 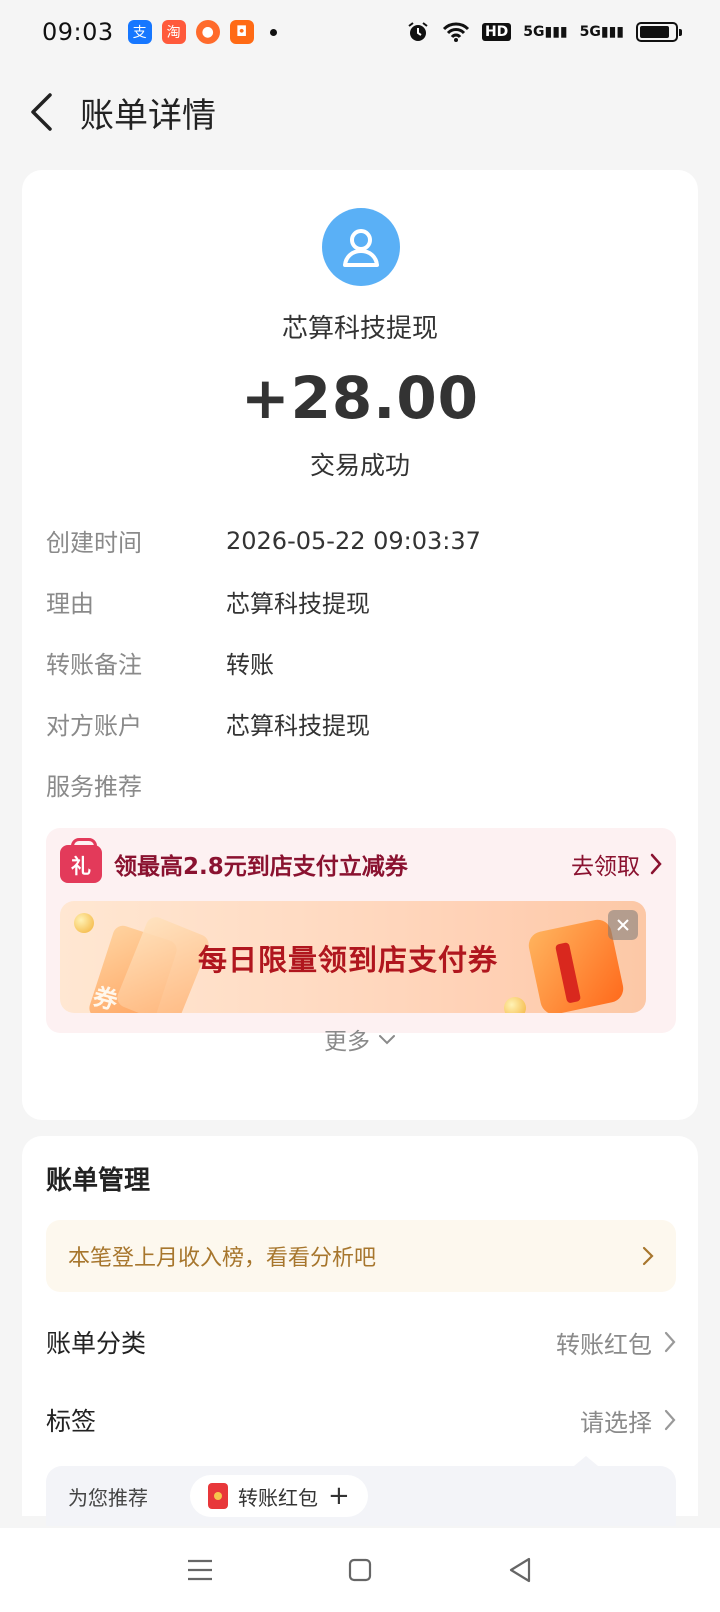 What do you see at coordinates (71, 1421) in the screenshot?
I see `tag-label: 标签` at bounding box center [71, 1421].